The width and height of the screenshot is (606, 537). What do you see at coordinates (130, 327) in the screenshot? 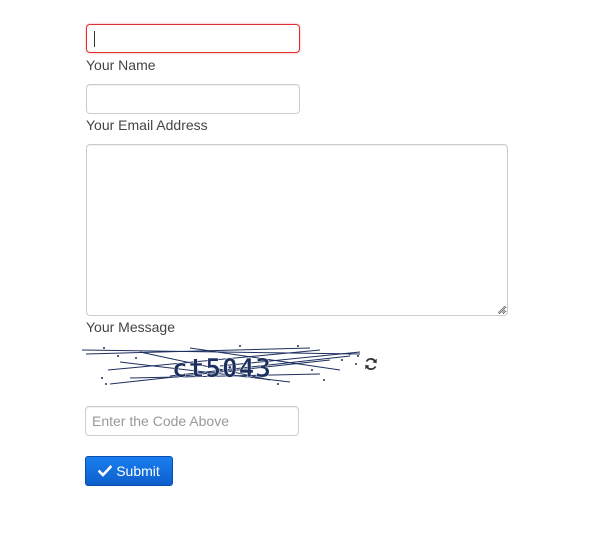
I see `message-label: Your Message` at bounding box center [130, 327].